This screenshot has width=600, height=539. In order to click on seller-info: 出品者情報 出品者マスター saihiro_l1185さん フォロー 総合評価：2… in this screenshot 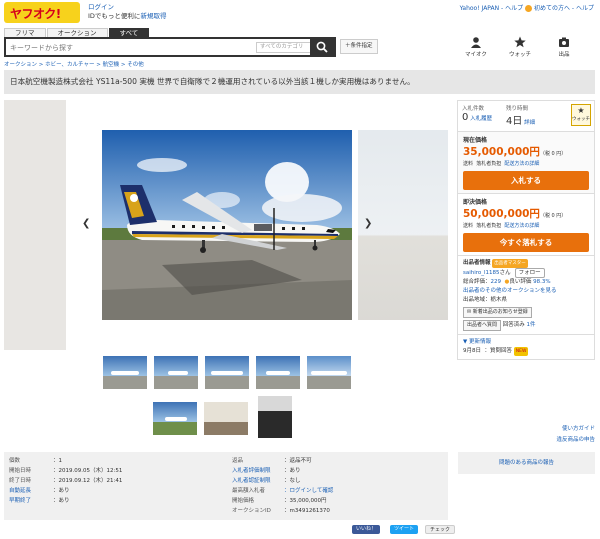, I will do `click(526, 295)`.